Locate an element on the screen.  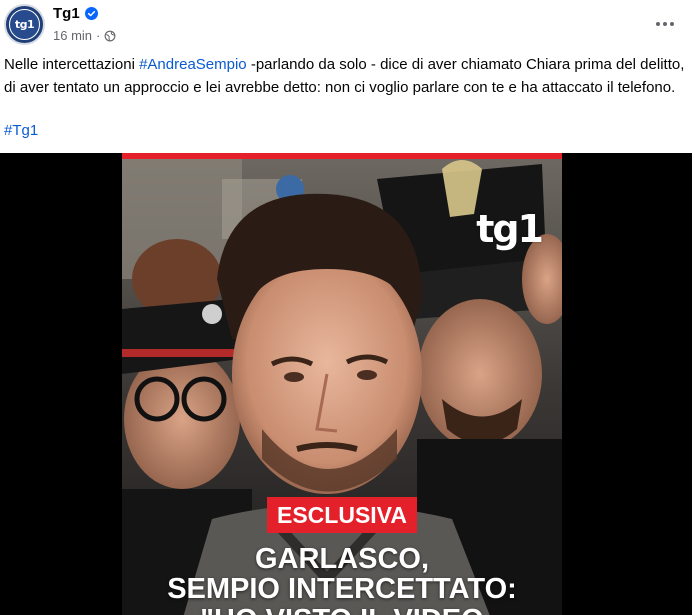
post-header: tg1 Tg1 16 min · is located at coordinates (347, 26).